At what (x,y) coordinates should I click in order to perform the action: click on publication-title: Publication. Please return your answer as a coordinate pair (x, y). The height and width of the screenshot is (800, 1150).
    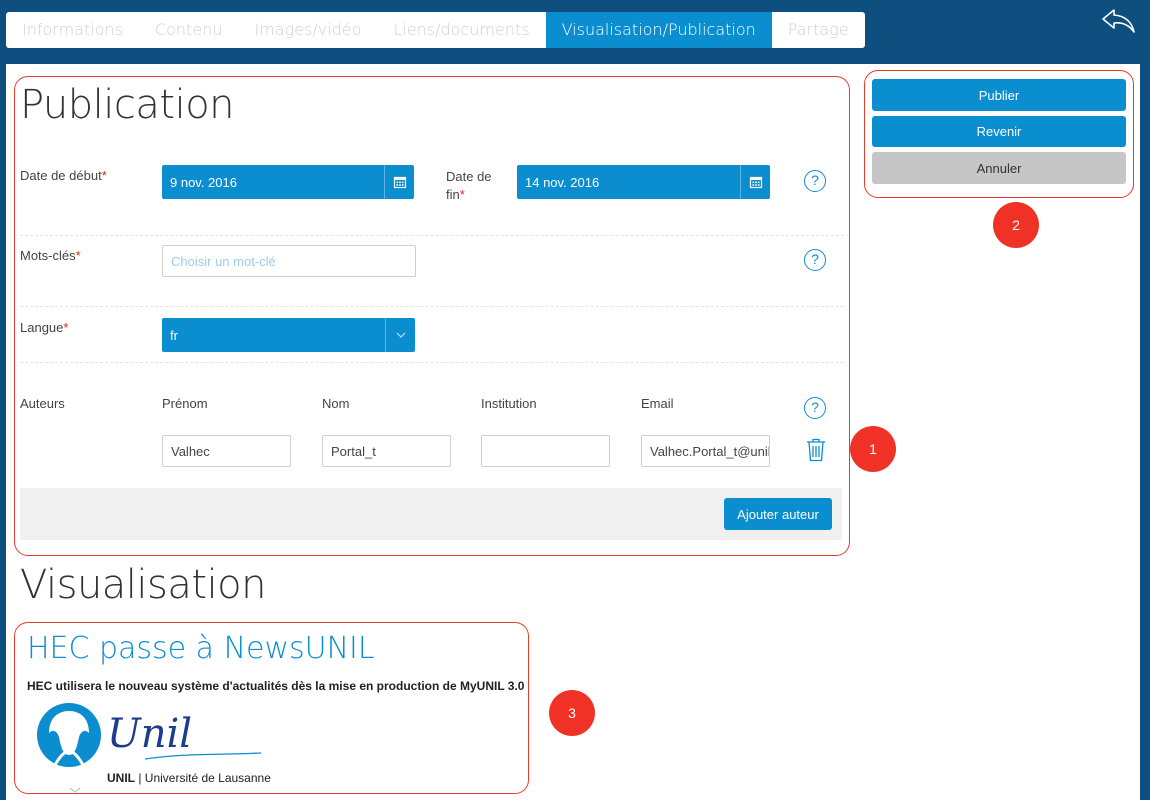
    Looking at the image, I should click on (127, 105).